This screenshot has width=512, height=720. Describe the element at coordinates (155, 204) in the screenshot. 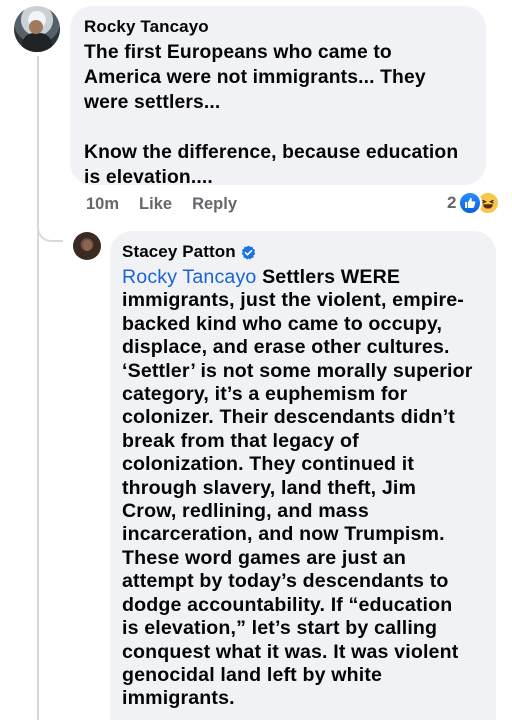

I see `like-button: Like` at that location.